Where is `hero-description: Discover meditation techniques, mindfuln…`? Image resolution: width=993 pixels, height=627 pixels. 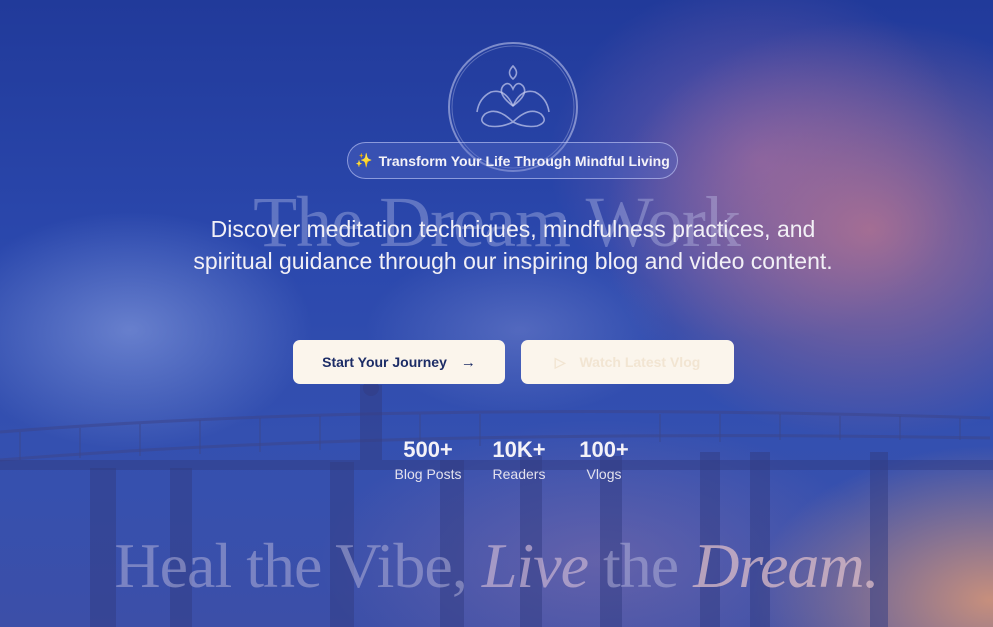
hero-description: Discover meditation techniques, mindfuln… is located at coordinates (513, 245).